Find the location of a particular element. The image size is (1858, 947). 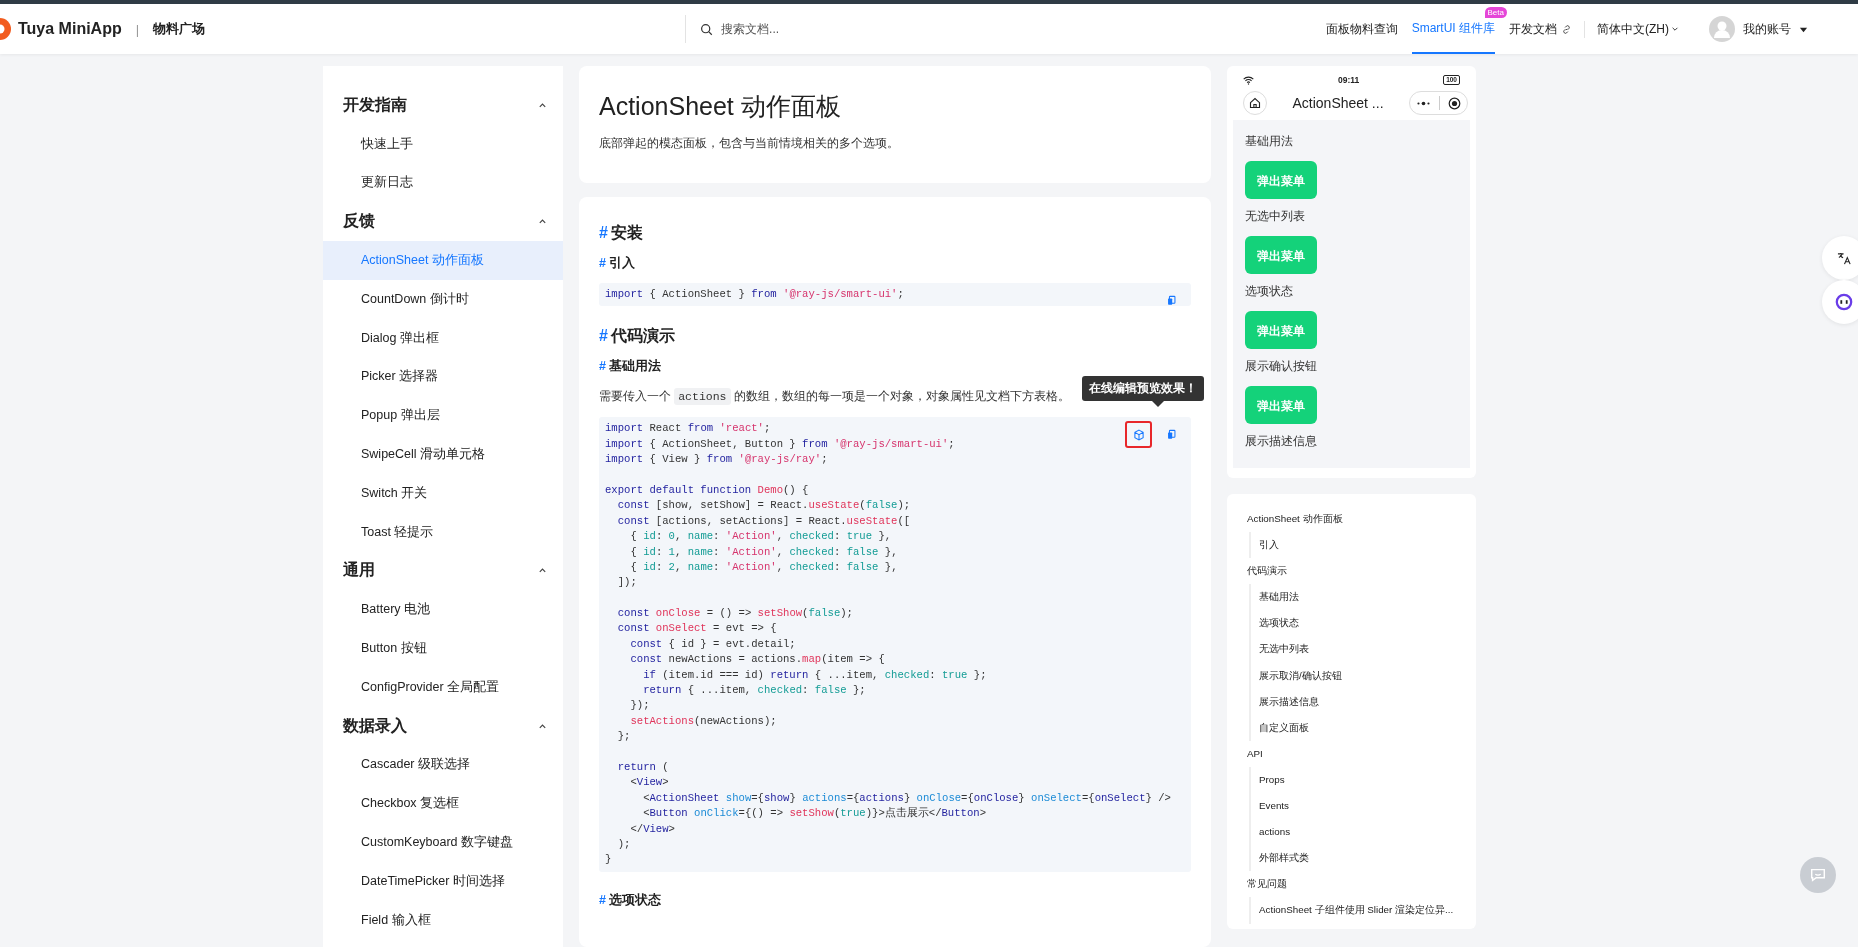

sidebar-item: DateTimePicker 时间选择 is located at coordinates (443, 881).